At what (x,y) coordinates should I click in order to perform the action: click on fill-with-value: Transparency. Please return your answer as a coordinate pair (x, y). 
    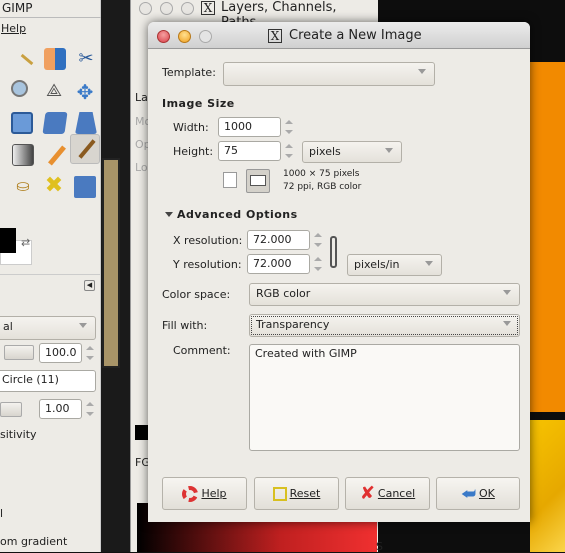
    Looking at the image, I should click on (293, 324).